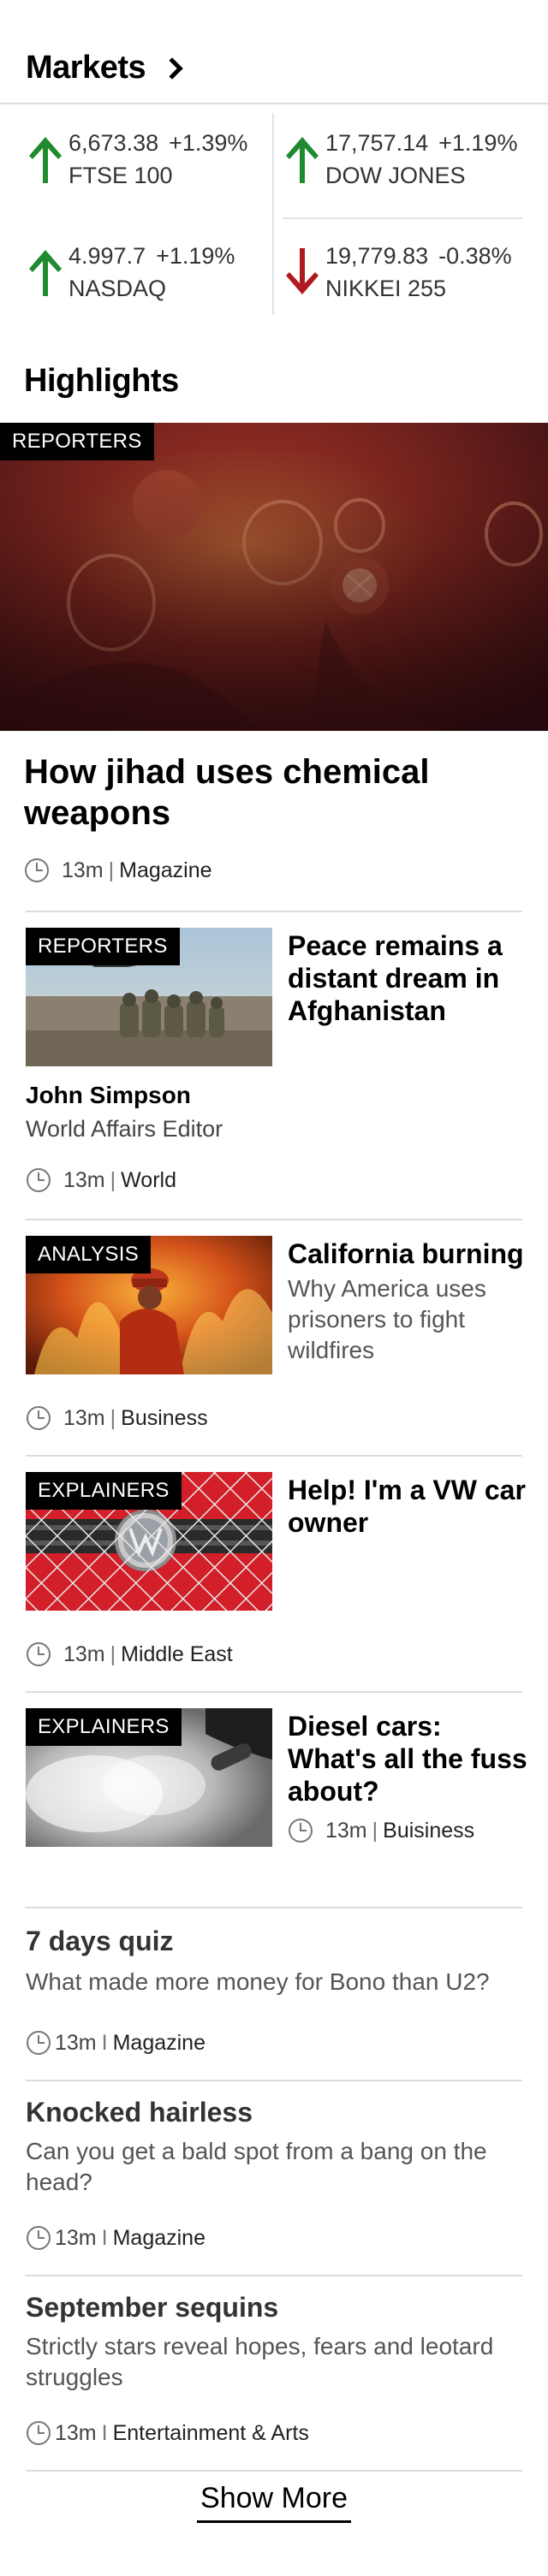 Image resolution: width=548 pixels, height=2576 pixels. I want to click on market-value: 6,673.38, so click(113, 143).